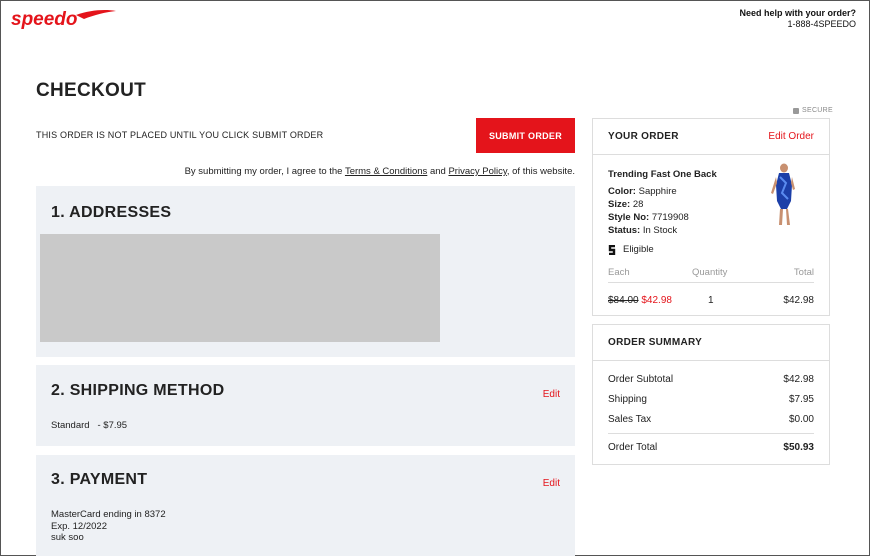 This screenshot has width=870, height=556. What do you see at coordinates (79, 526) in the screenshot?
I see `payment-exp: Exp. 12/2022` at bounding box center [79, 526].